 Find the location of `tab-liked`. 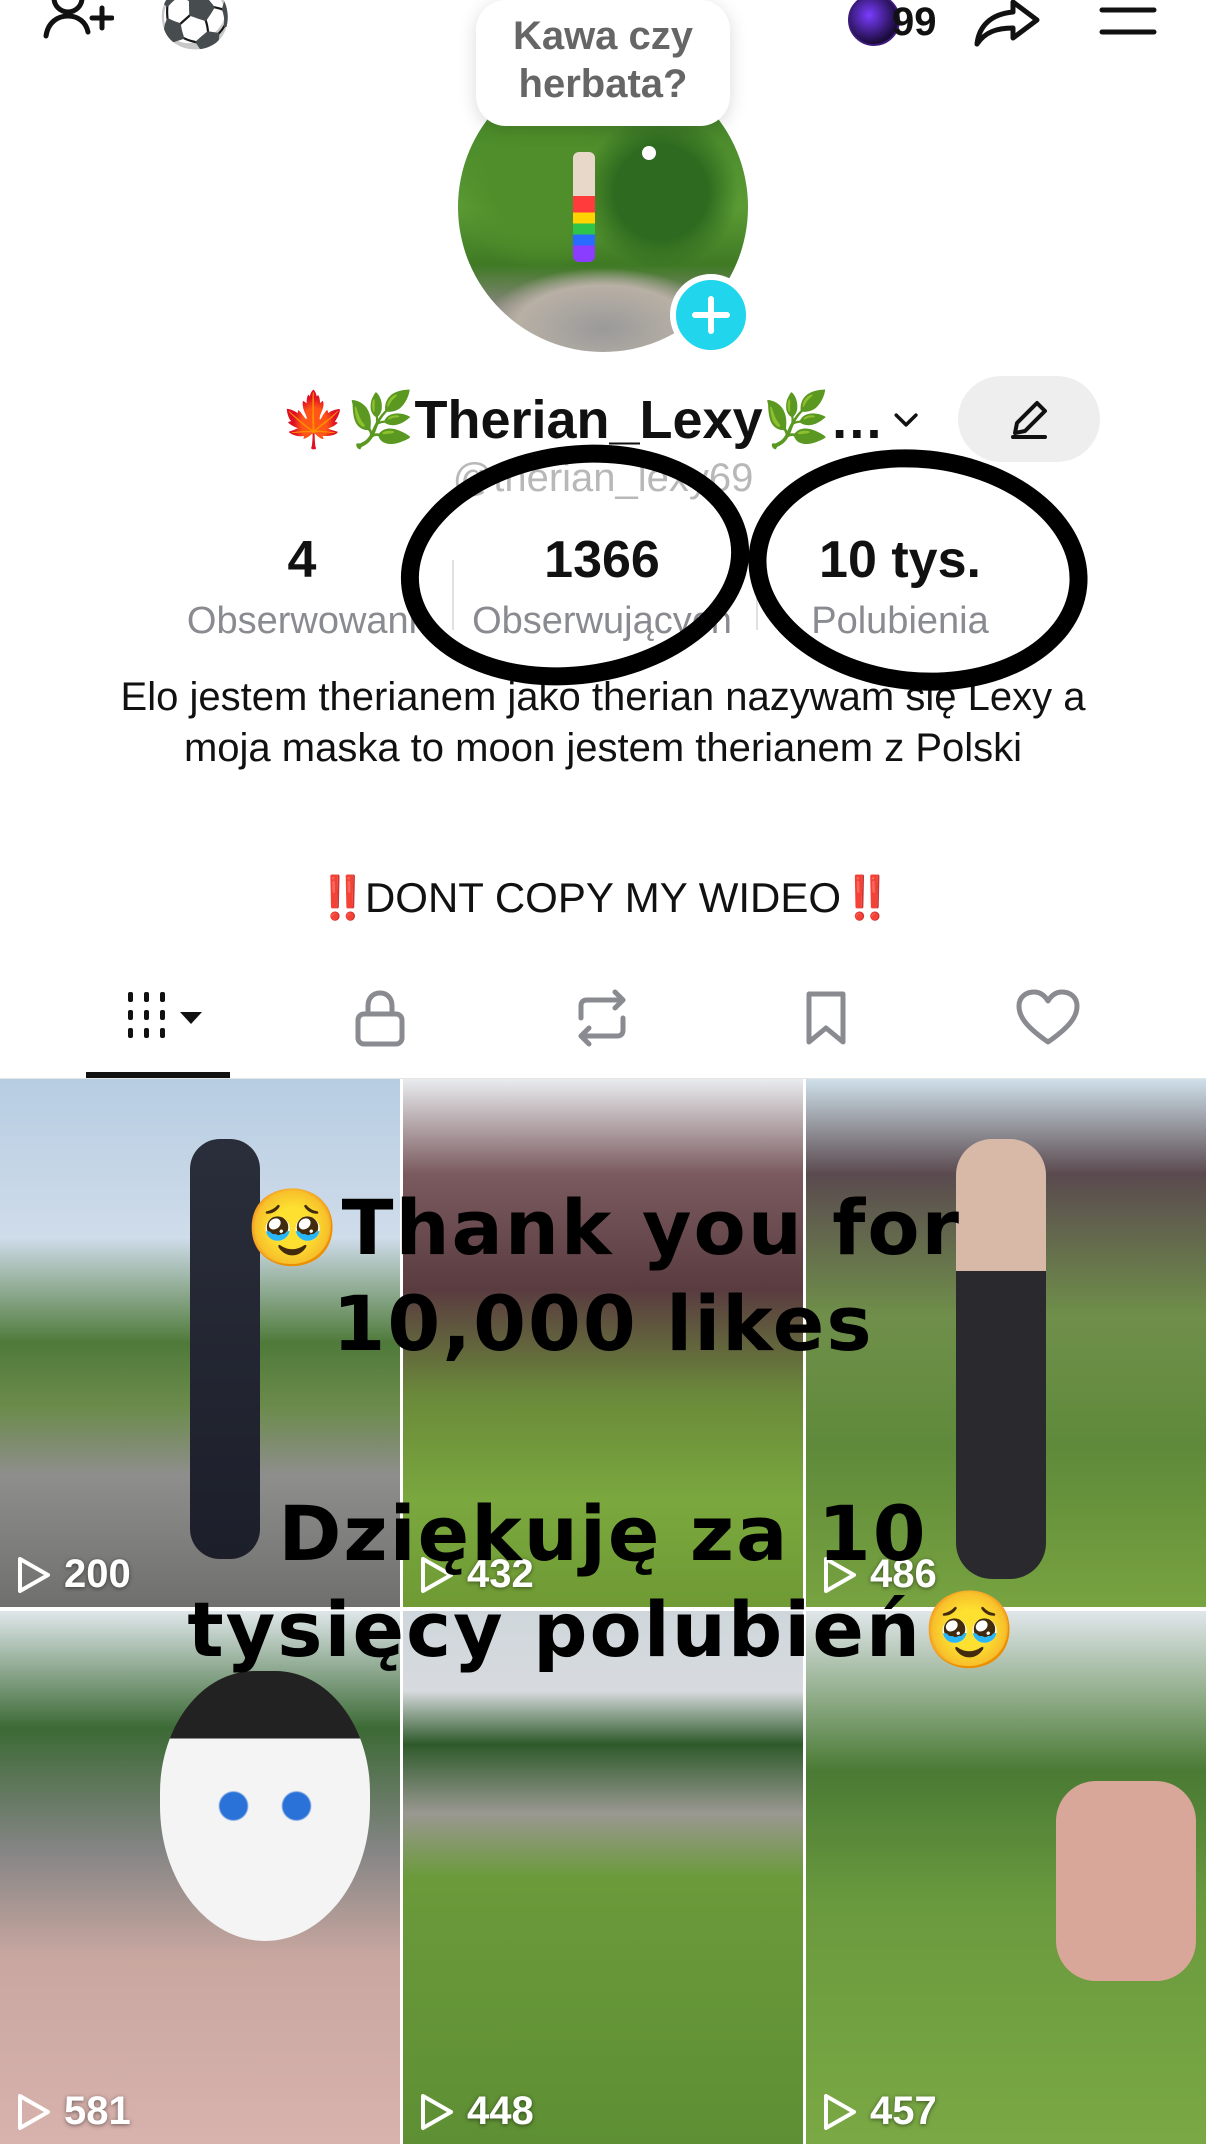

tab-liked is located at coordinates (1048, 1018).